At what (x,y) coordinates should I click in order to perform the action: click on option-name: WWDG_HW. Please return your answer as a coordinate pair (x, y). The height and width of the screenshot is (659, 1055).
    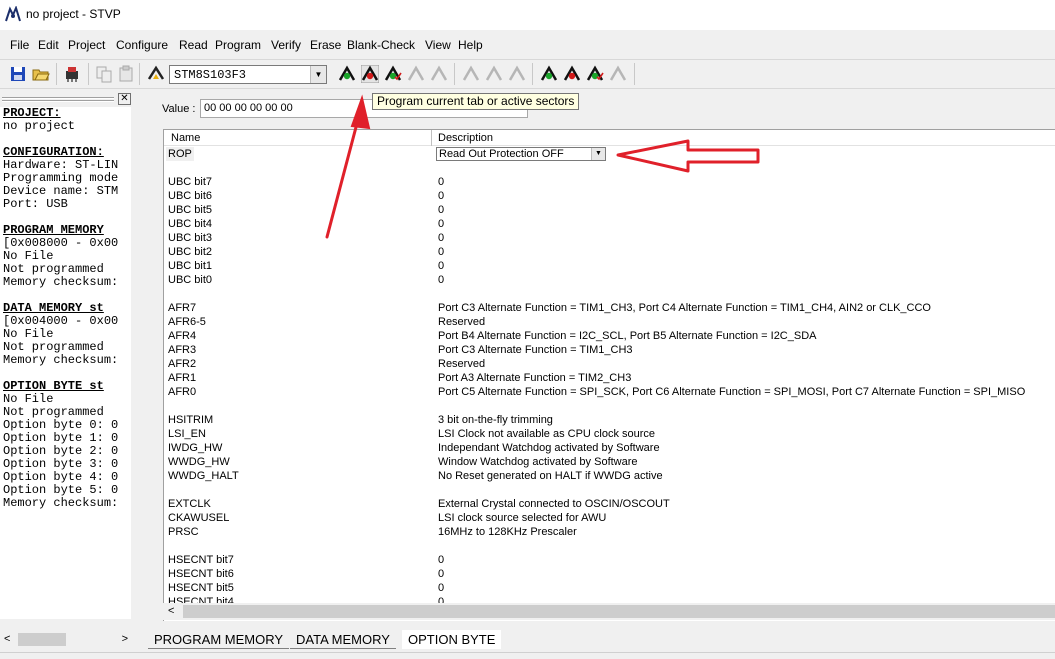
    Looking at the image, I should click on (199, 462).